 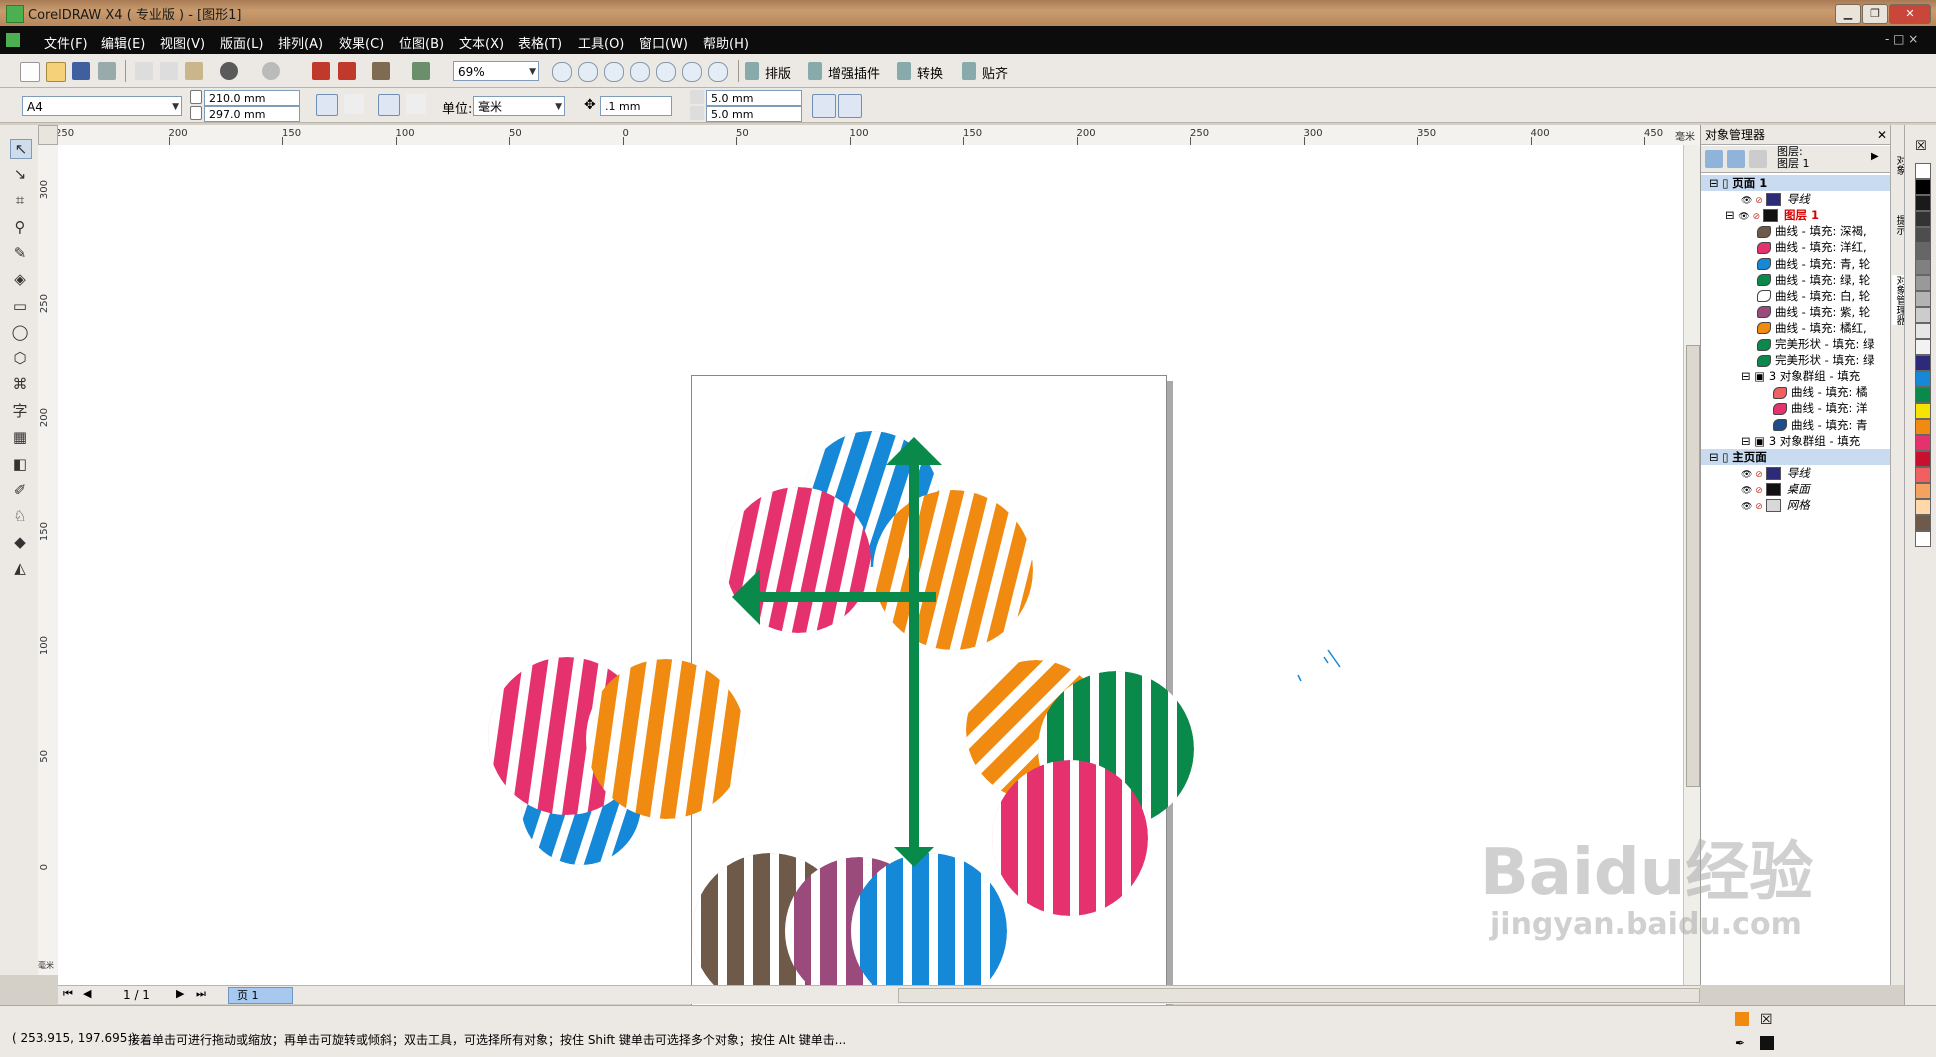 What do you see at coordinates (1796, 328) in the screenshot?
I see `tree-object-row: 曲线 - 填充: 橘红,` at bounding box center [1796, 328].